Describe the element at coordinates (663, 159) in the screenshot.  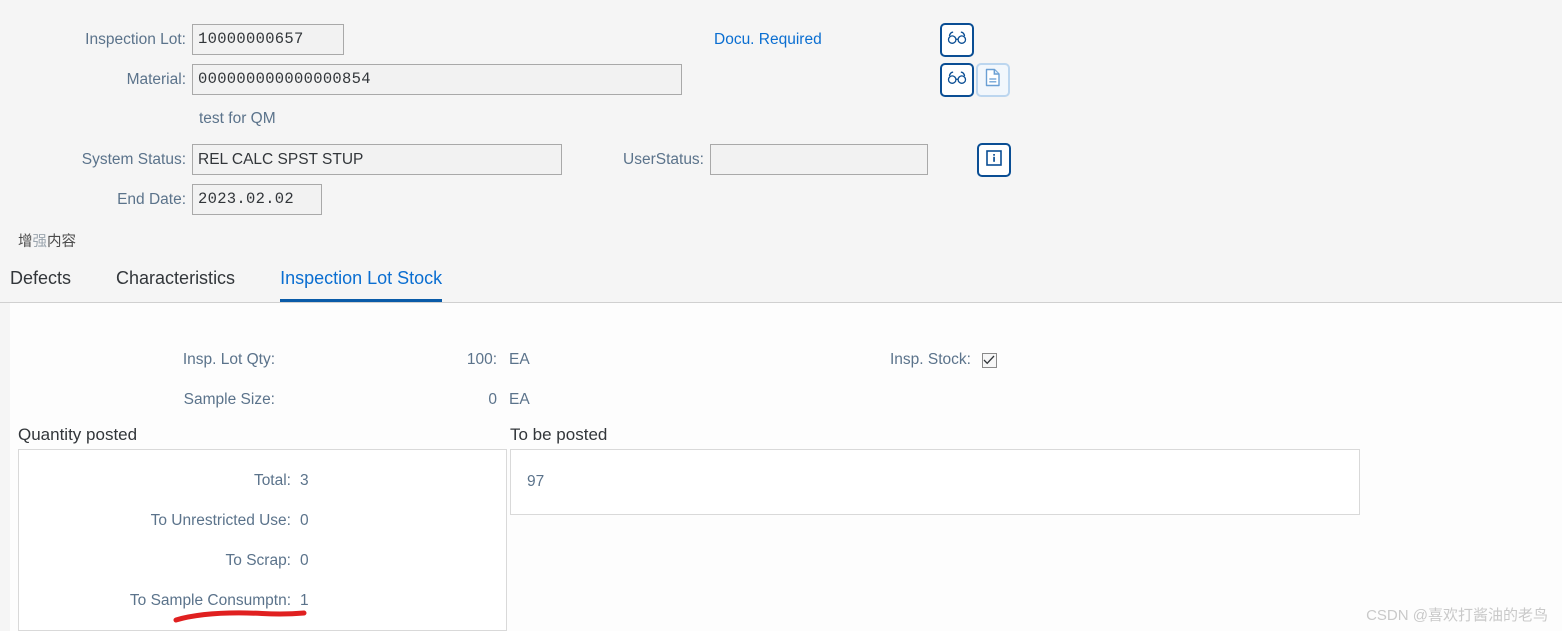
I see `user-status-label: UserStatus:` at that location.